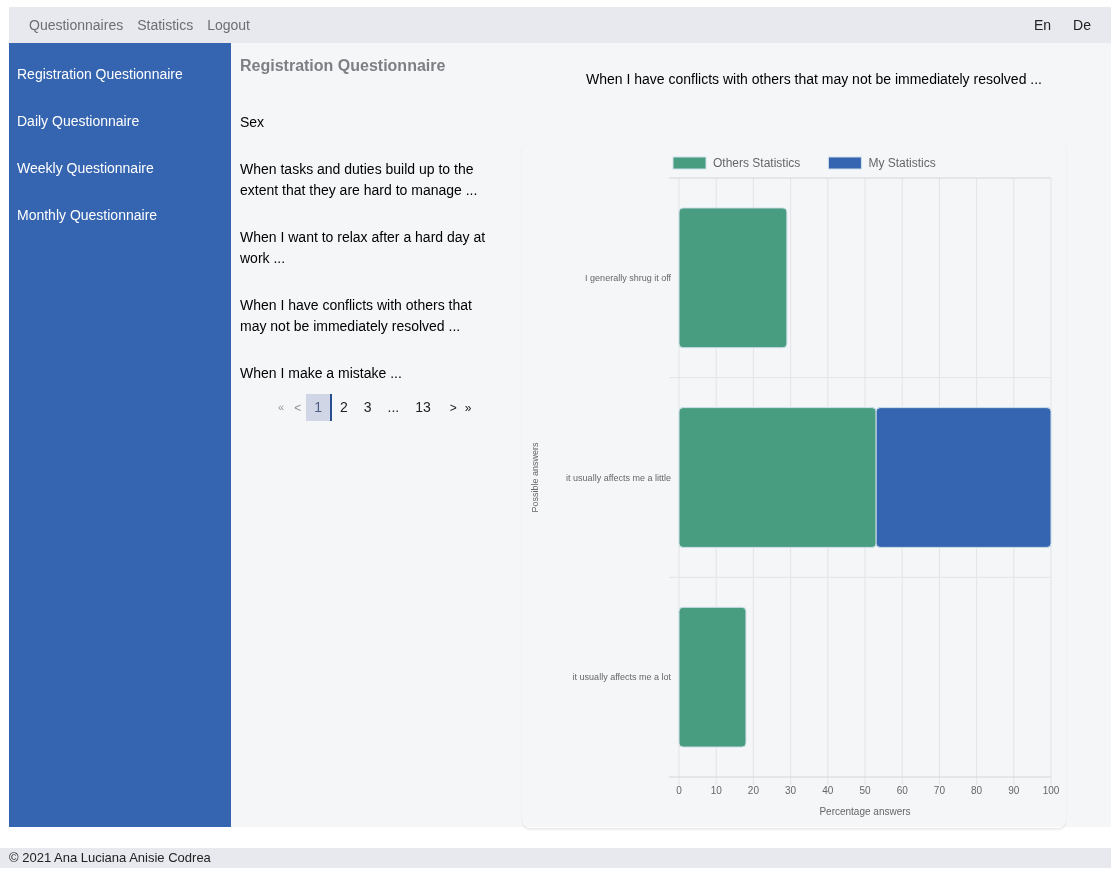 The width and height of the screenshot is (1115, 873). I want to click on page-button: 3, so click(367, 407).